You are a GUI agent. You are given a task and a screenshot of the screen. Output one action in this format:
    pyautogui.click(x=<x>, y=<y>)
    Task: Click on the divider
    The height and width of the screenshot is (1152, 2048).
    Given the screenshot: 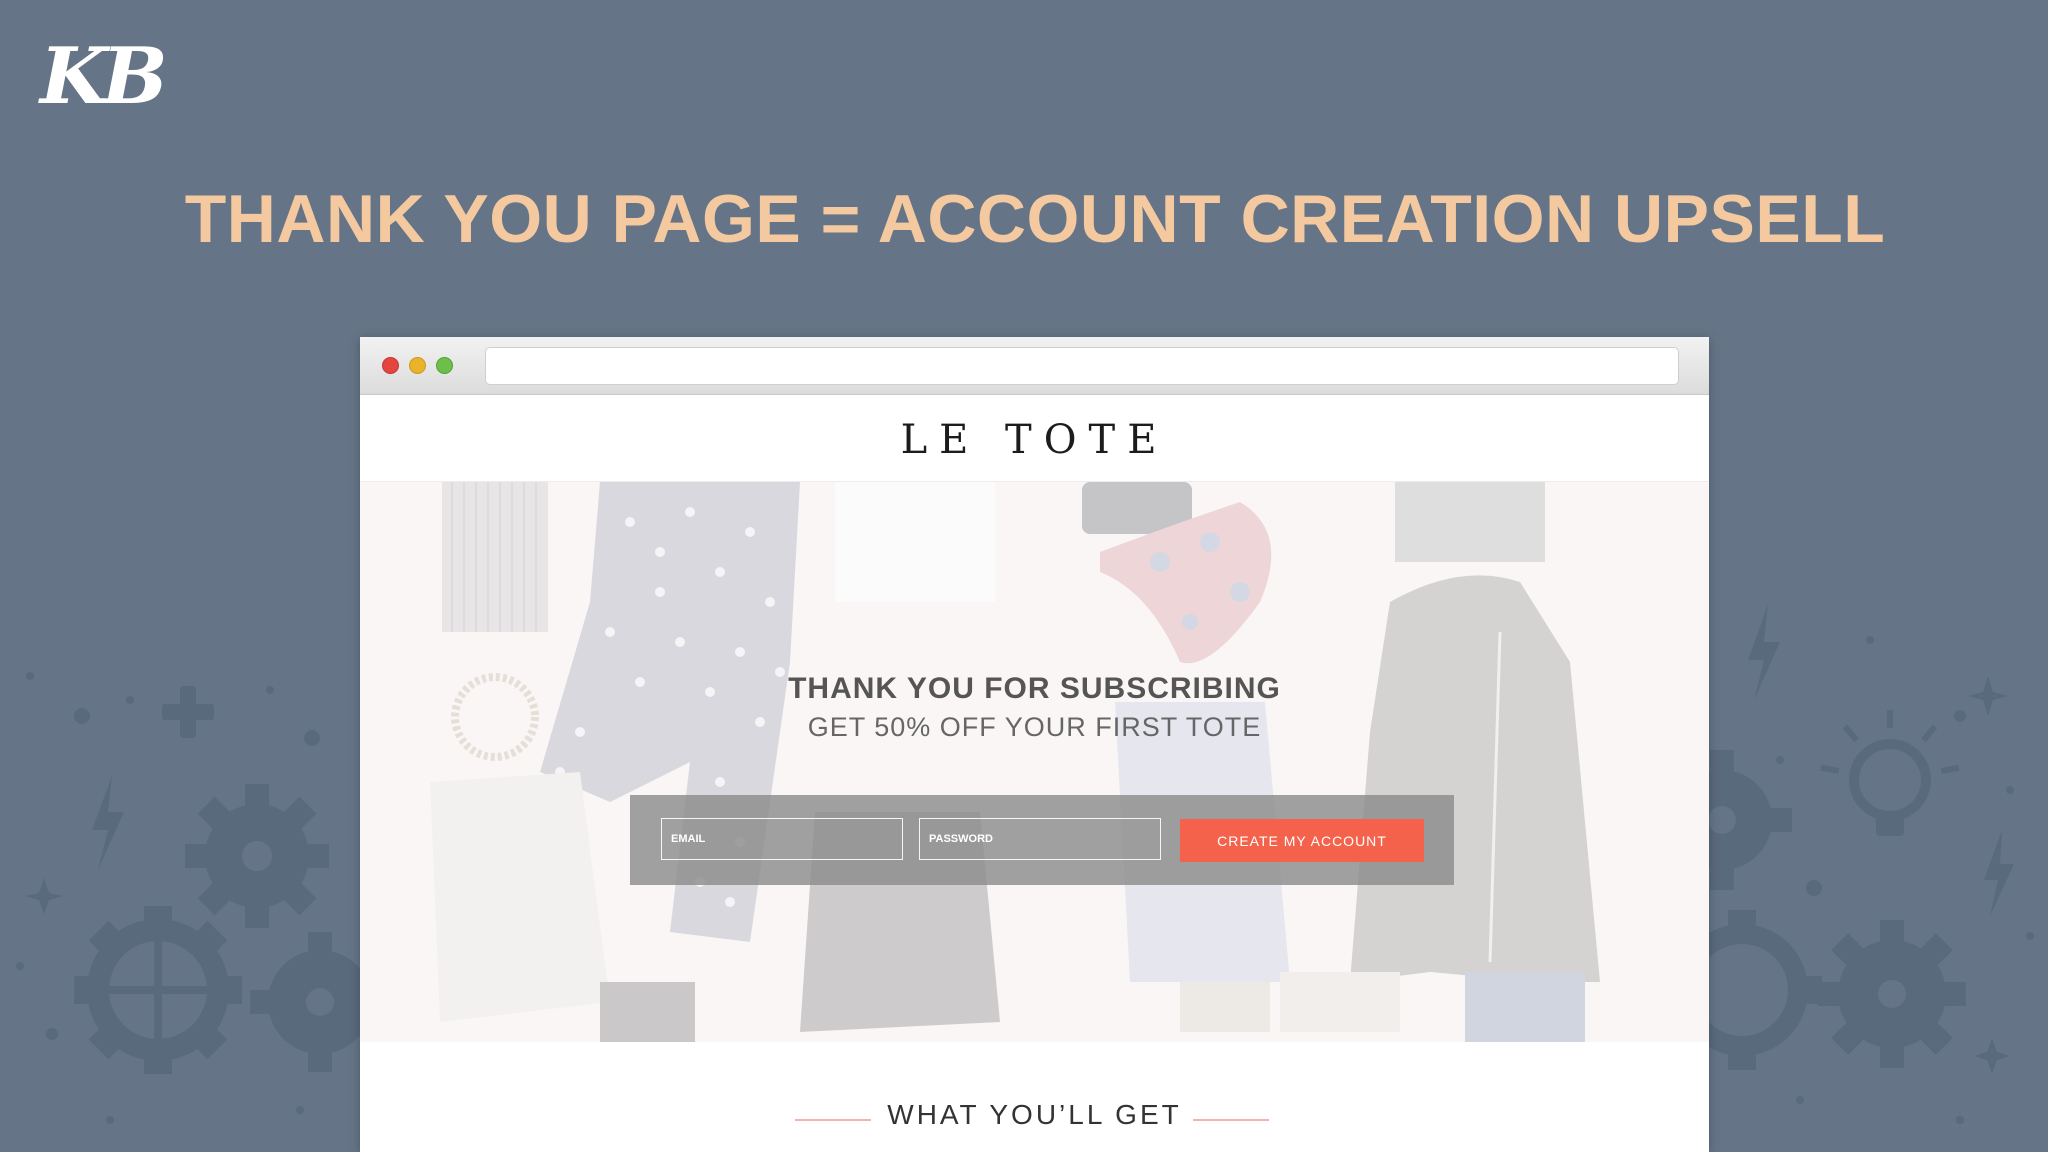 What is the action you would take?
    pyautogui.click(x=1231, y=1120)
    